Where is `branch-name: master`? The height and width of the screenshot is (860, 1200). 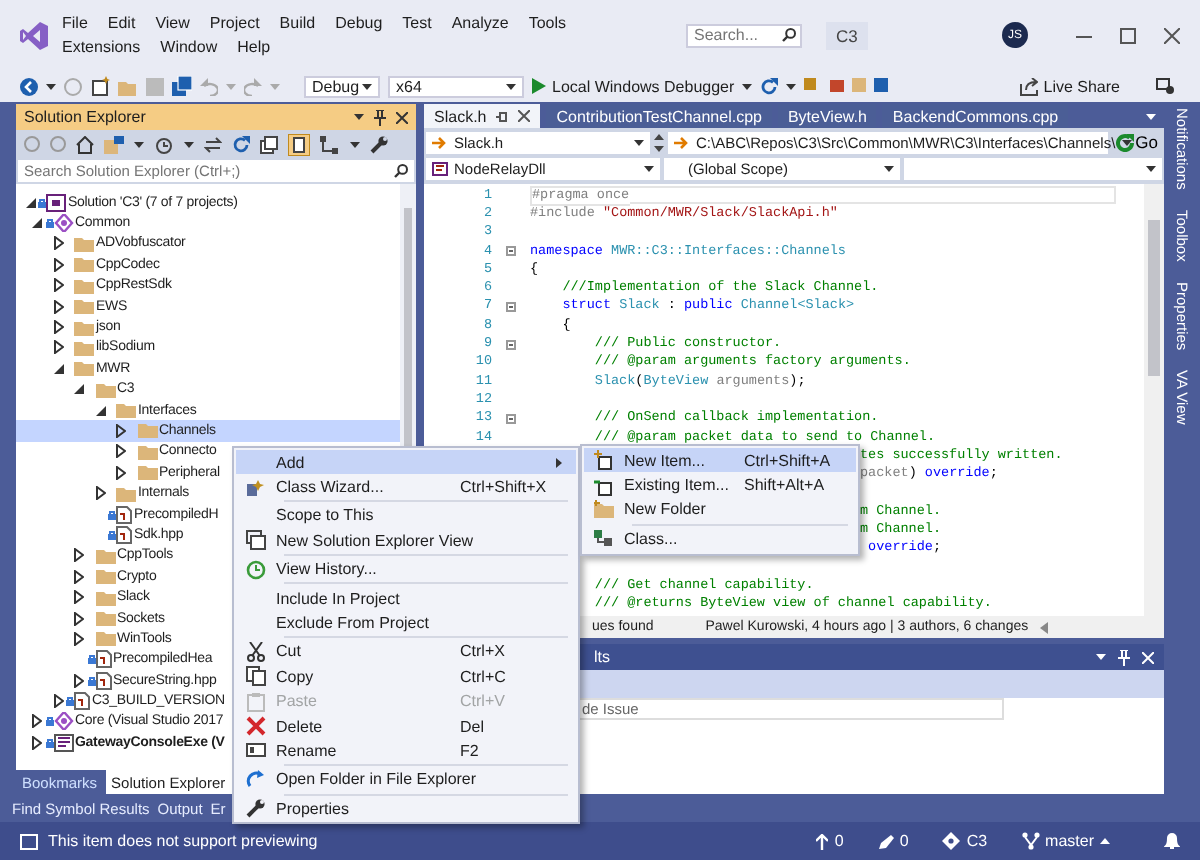
branch-name: master is located at coordinates (1069, 841).